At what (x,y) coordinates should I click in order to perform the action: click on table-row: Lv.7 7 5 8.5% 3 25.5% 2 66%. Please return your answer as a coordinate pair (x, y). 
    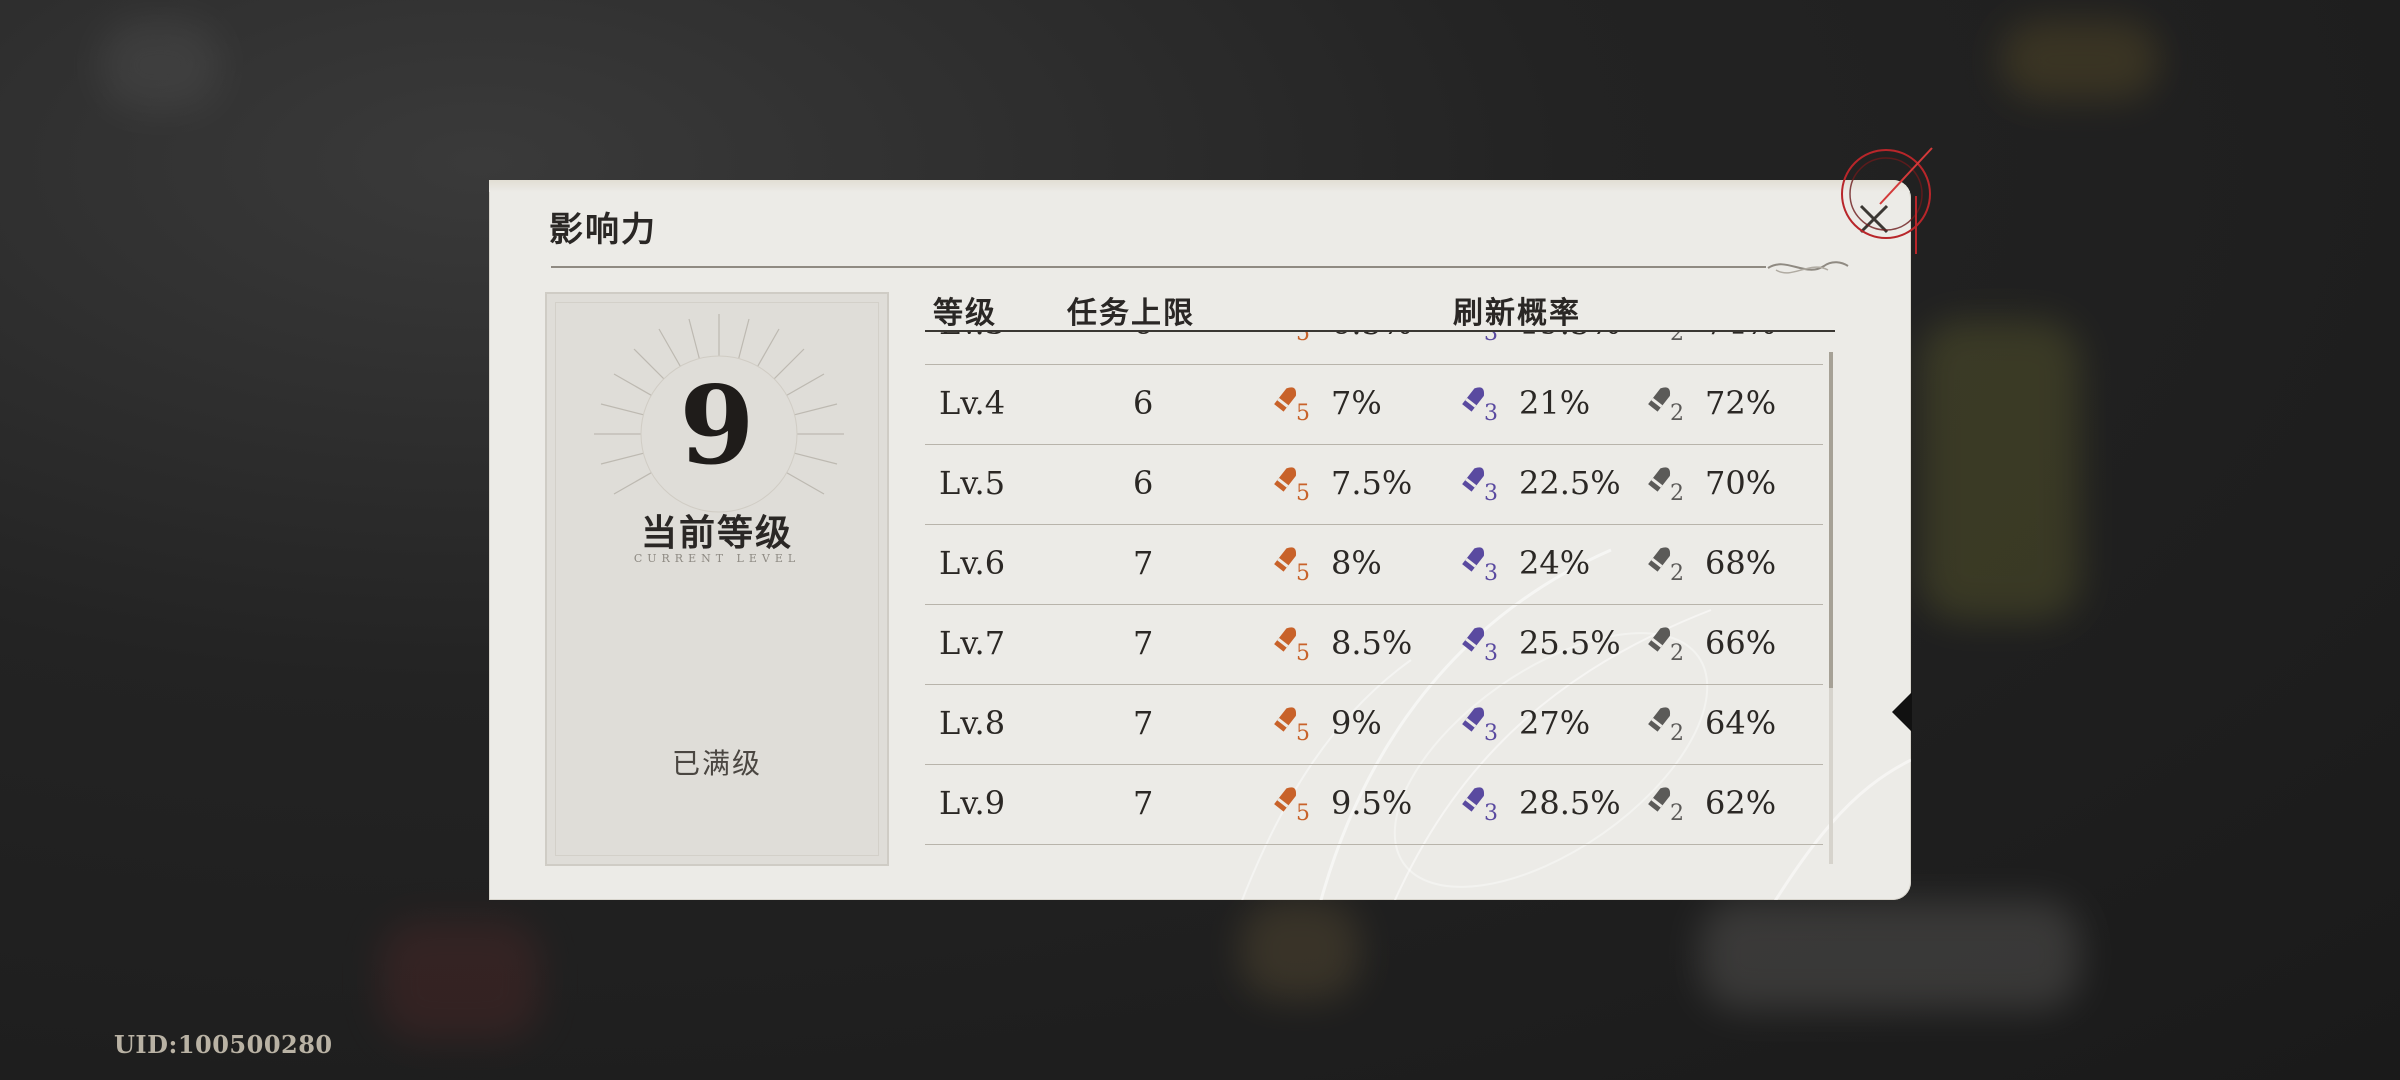
    Looking at the image, I should click on (1374, 644).